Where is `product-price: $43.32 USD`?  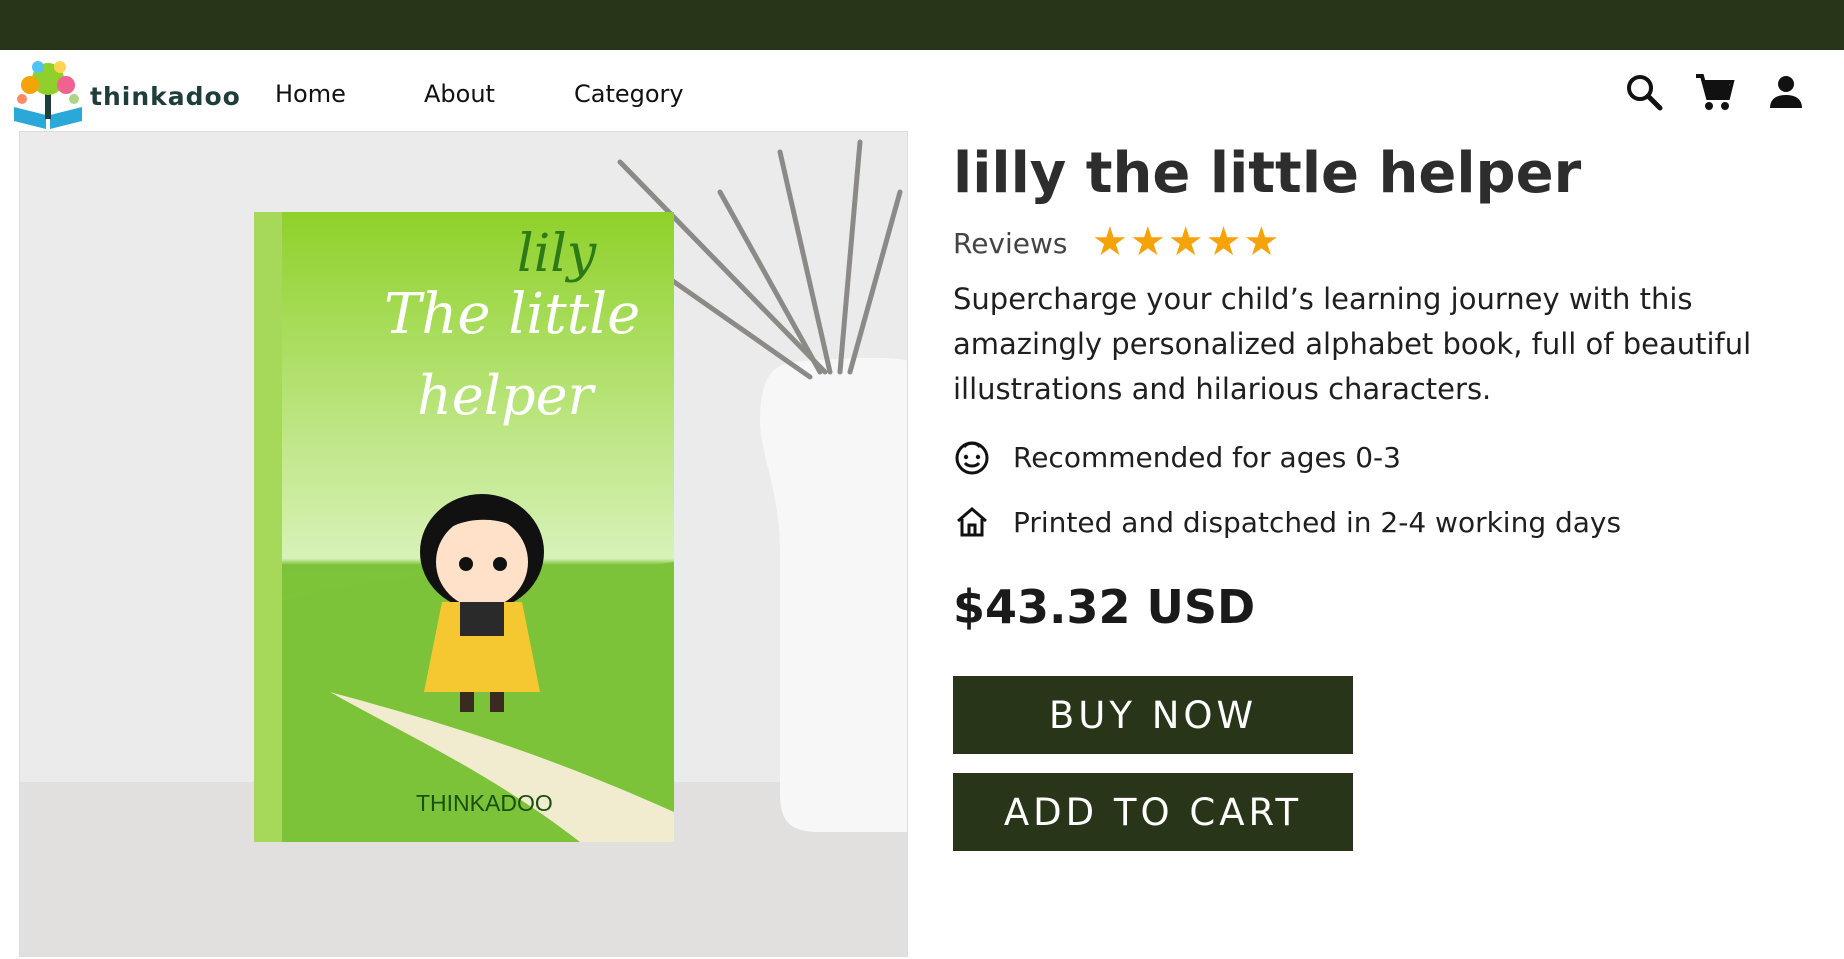
product-price: $43.32 USD is located at coordinates (1104, 607).